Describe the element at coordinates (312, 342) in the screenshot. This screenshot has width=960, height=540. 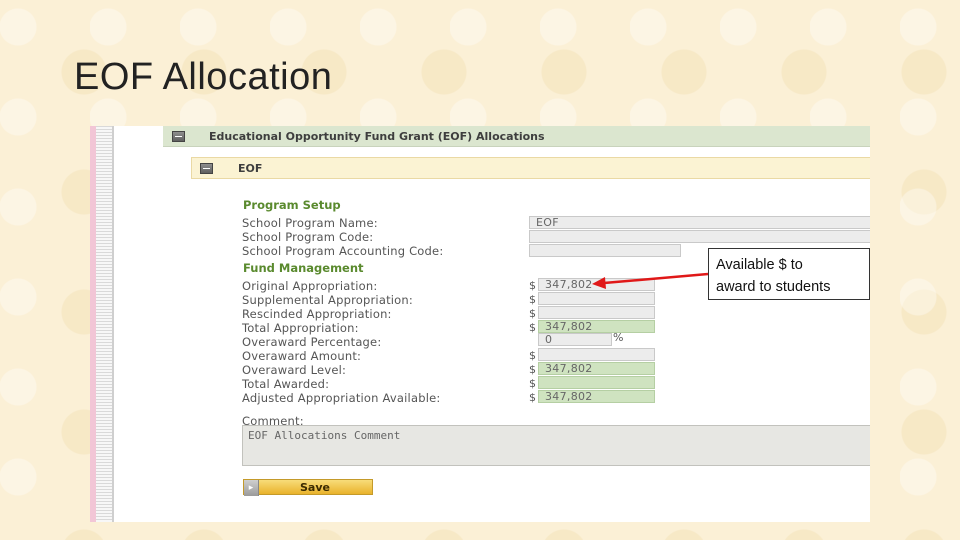
I see `overaward-percentage-label: Overaward Percentage:` at that location.